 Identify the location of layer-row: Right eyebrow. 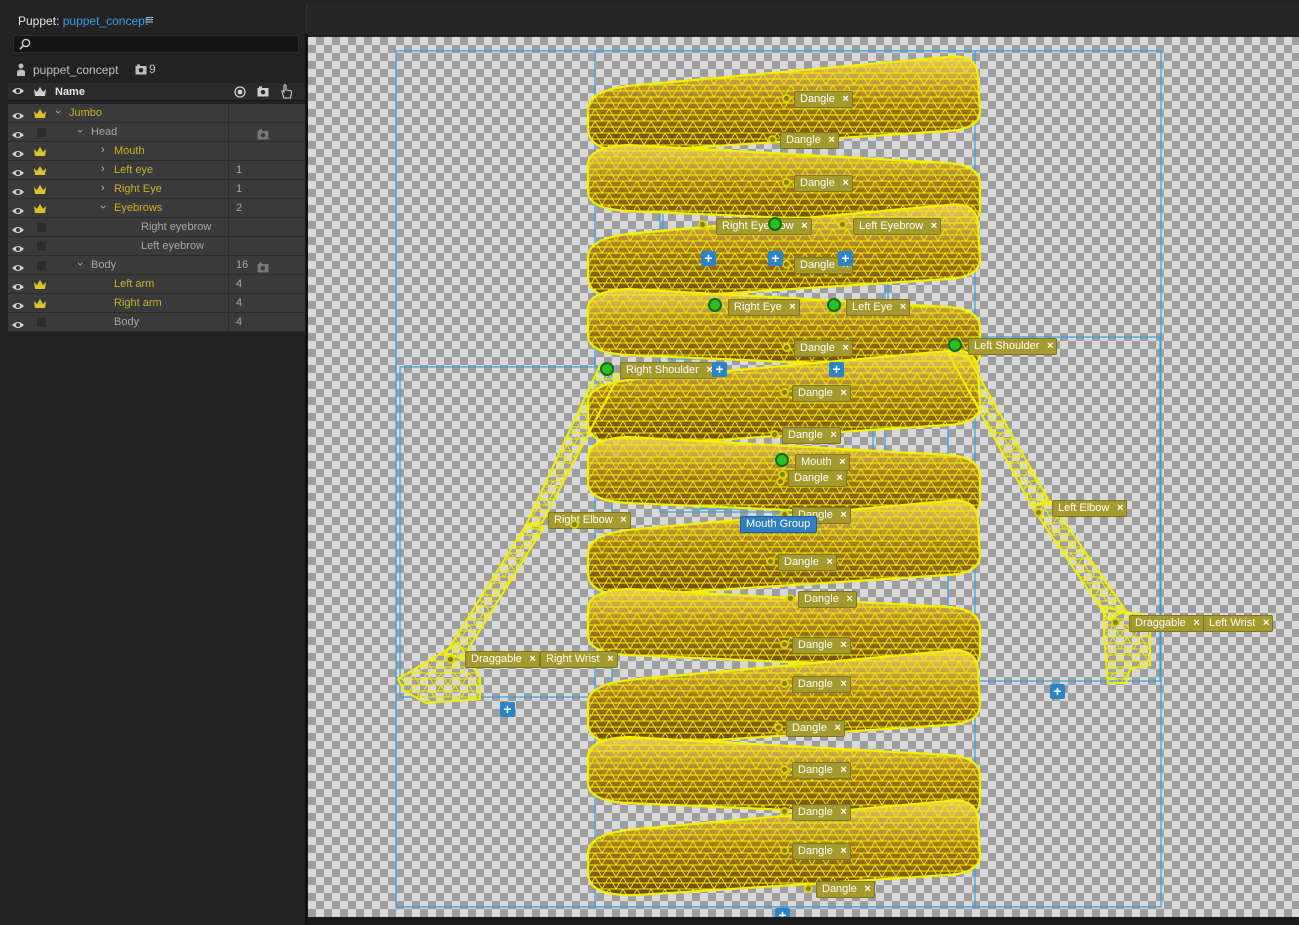
(157, 227).